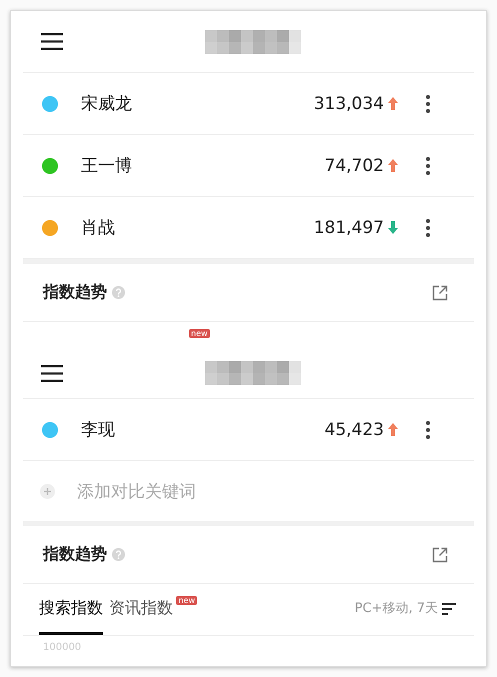 The width and height of the screenshot is (497, 677). Describe the element at coordinates (107, 104) in the screenshot. I see `keyword-name: 宋威龙` at that location.